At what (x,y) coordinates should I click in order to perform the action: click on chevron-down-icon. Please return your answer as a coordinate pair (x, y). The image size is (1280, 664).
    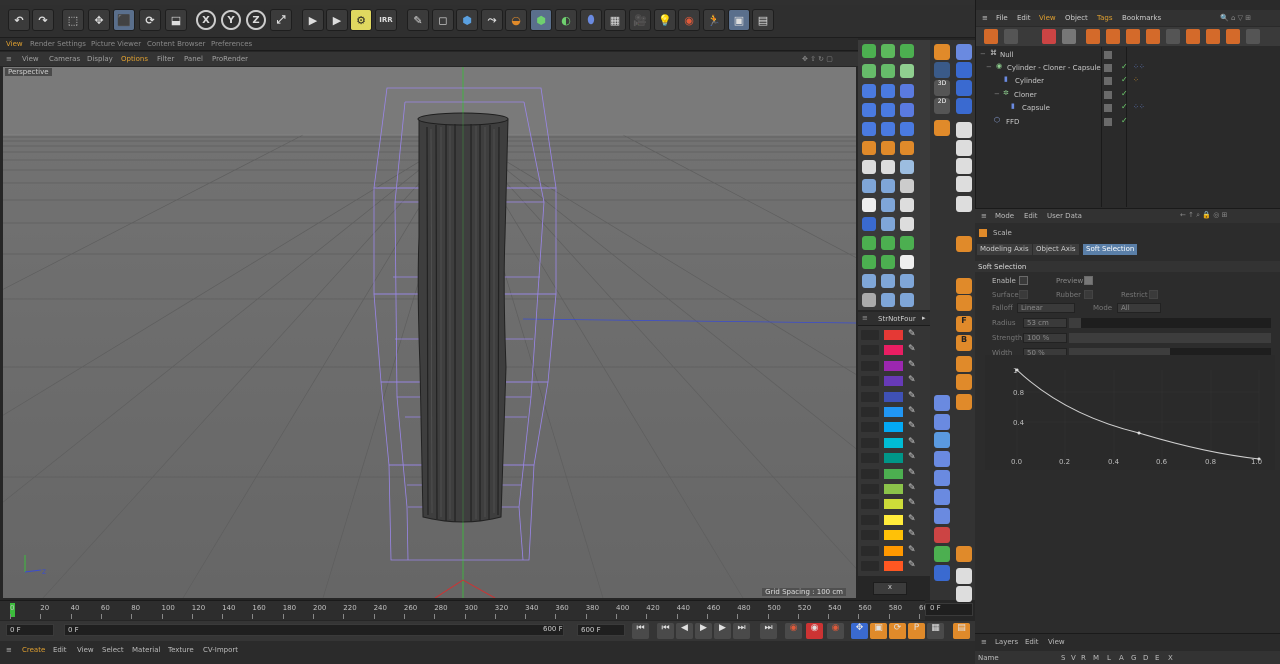
    Looking at the image, I should click on (964, 382).